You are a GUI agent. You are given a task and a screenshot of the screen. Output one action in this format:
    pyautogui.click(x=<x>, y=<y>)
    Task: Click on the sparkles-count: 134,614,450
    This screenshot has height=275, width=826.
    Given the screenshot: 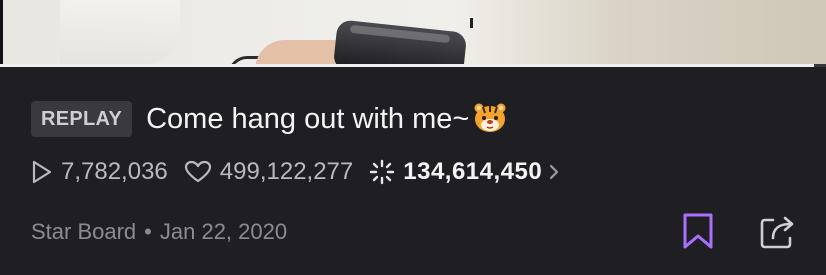 What is the action you would take?
    pyautogui.click(x=473, y=171)
    